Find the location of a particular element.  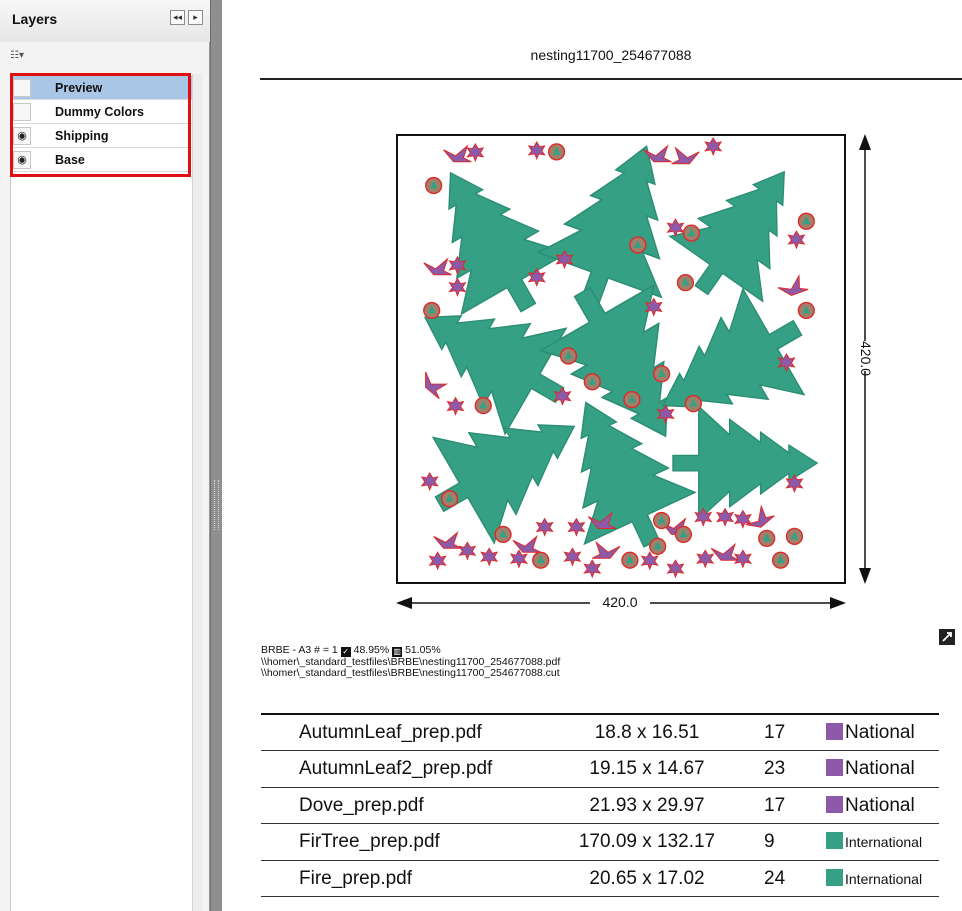

part-qty: 23 is located at coordinates (775, 769).